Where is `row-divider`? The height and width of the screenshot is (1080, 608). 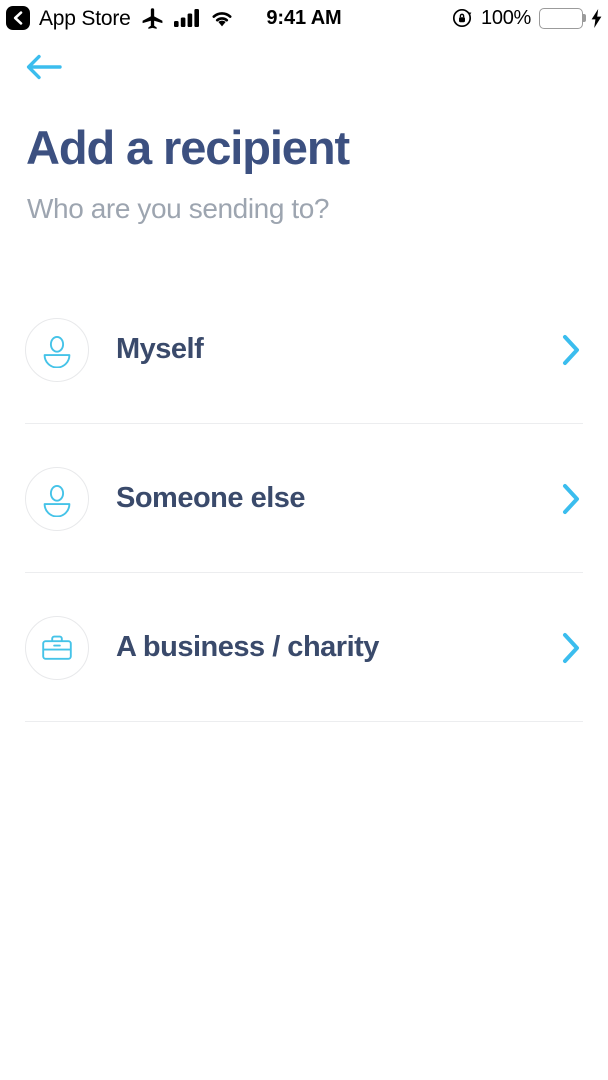
row-divider is located at coordinates (304, 722).